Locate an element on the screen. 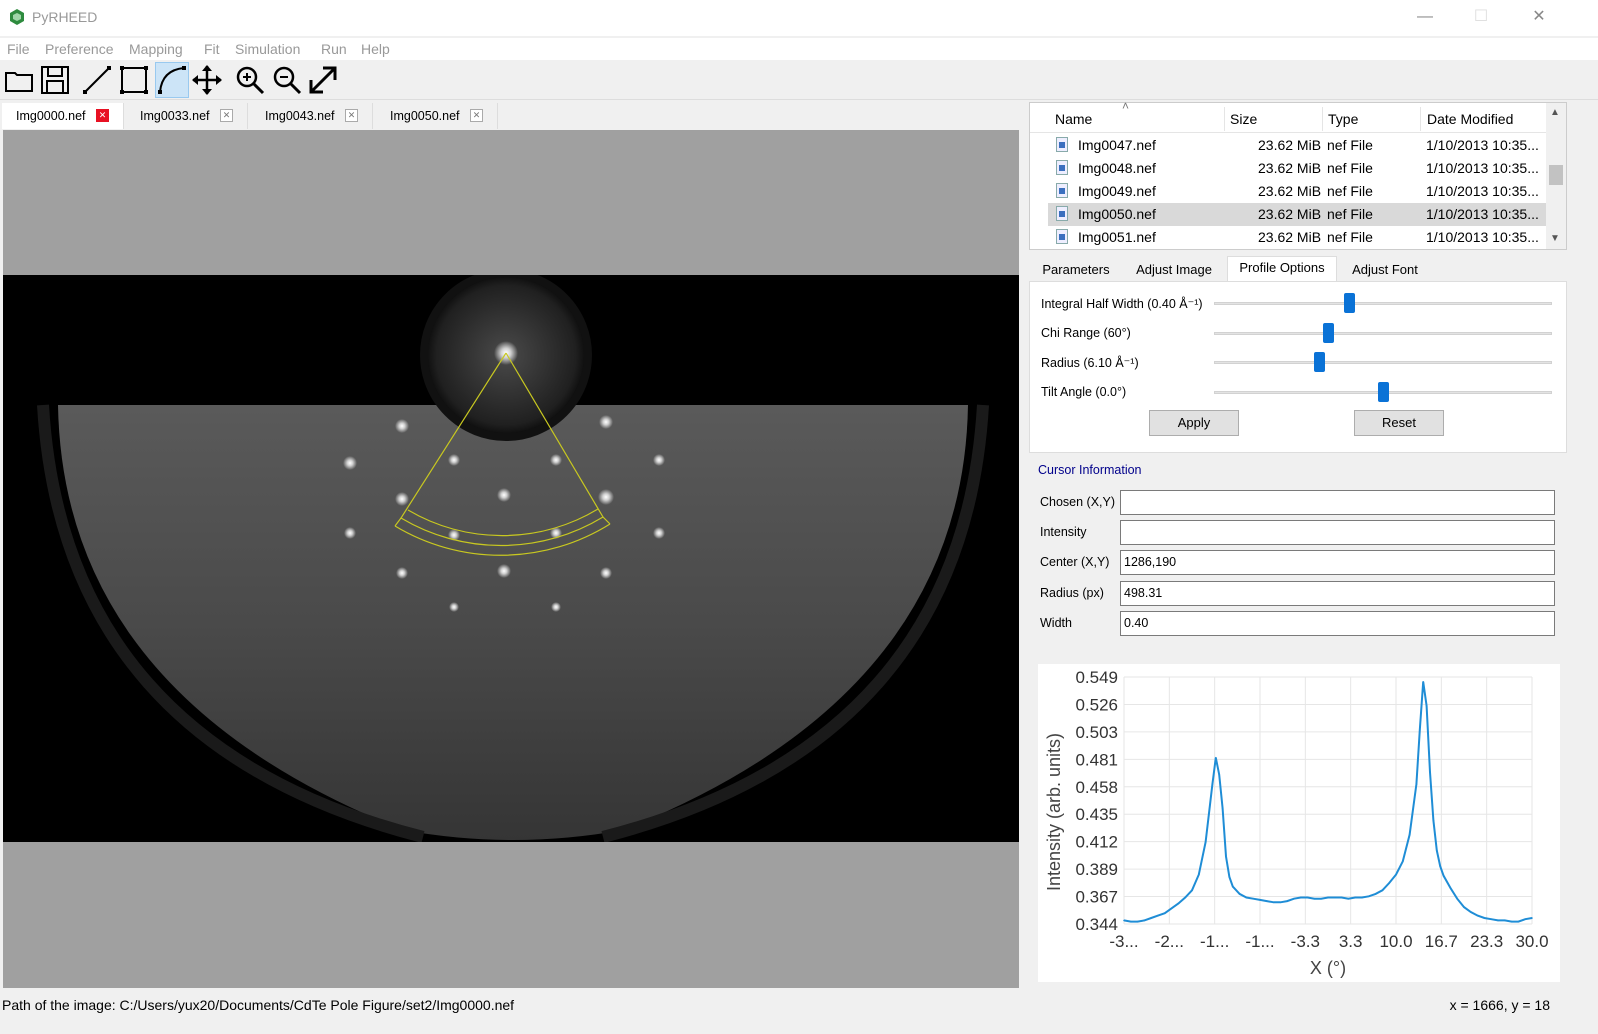 This screenshot has height=1034, width=1598. fit-view-button is located at coordinates (323, 80).